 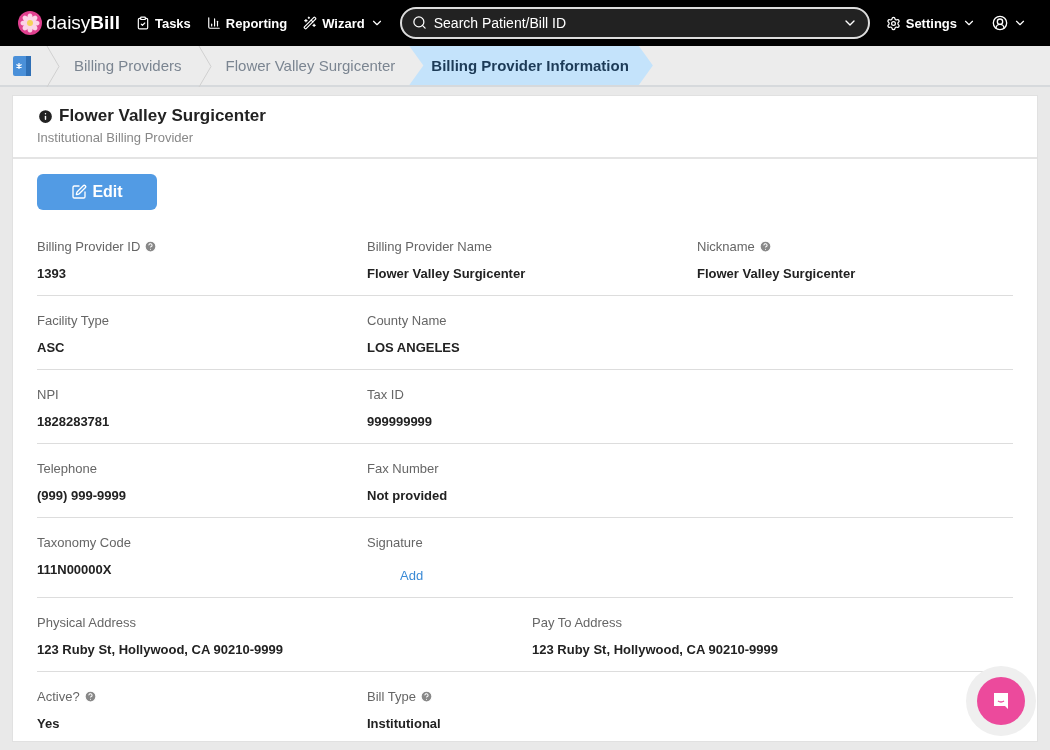 What do you see at coordinates (49, 723) in the screenshot?
I see `field-value: Yes` at bounding box center [49, 723].